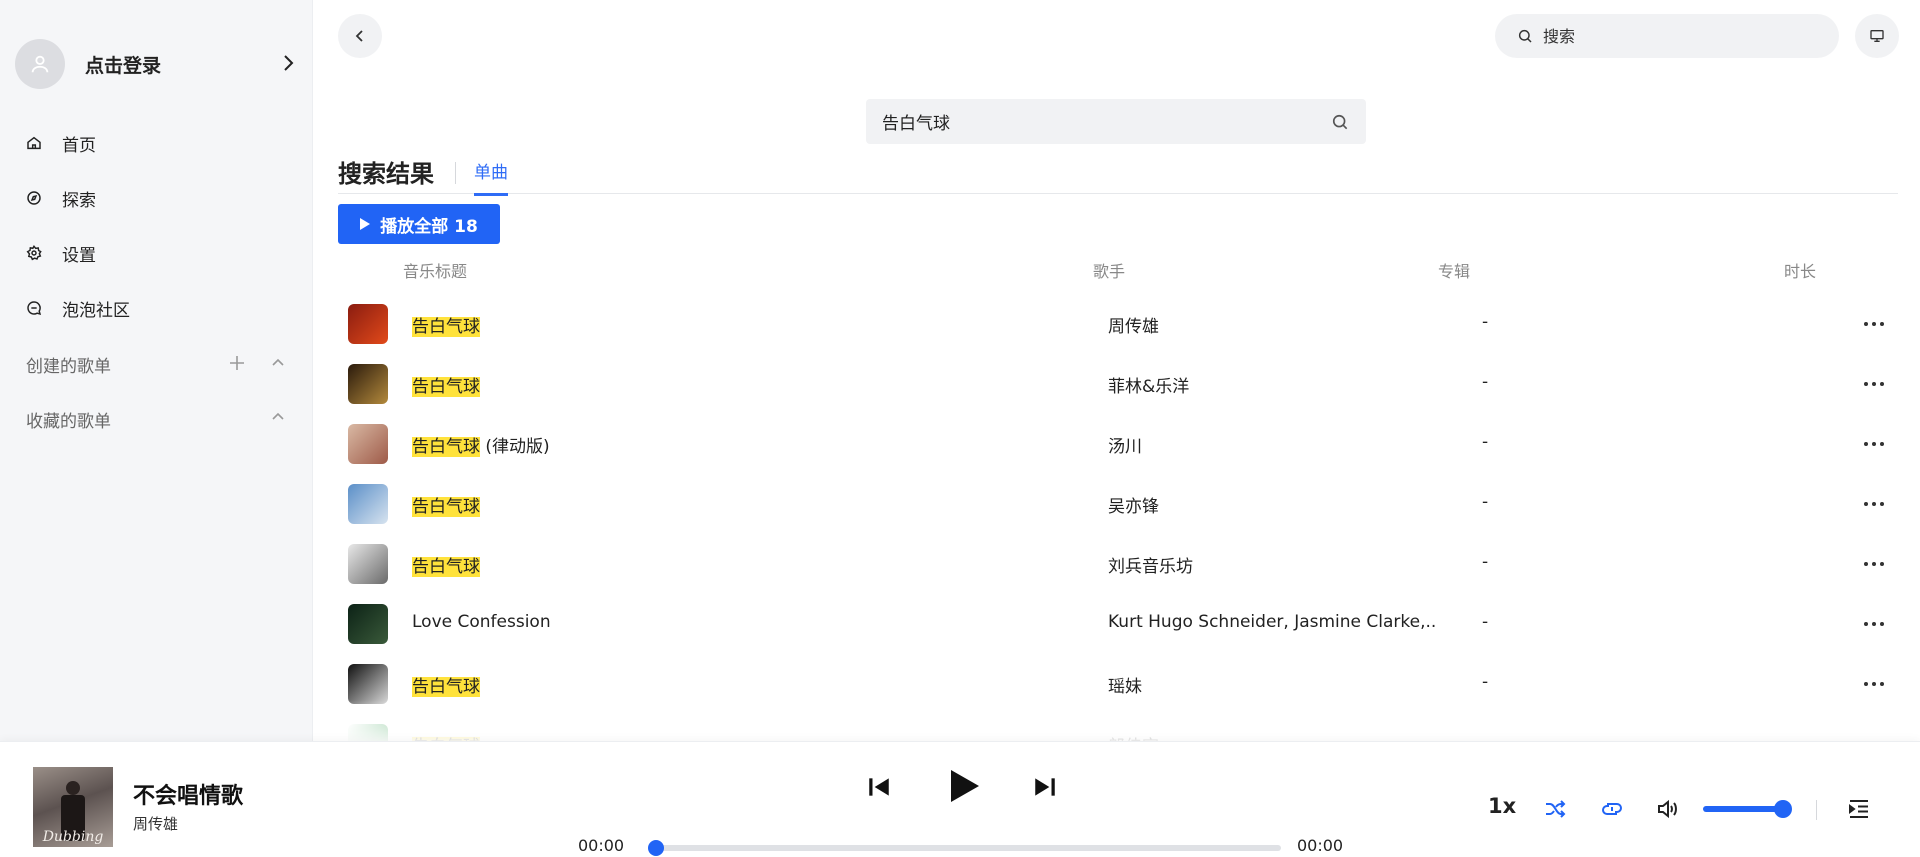 The height and width of the screenshot is (857, 1920). I want to click on song-row: 告白气球 菲林&乐洋 -, so click(1118, 384).